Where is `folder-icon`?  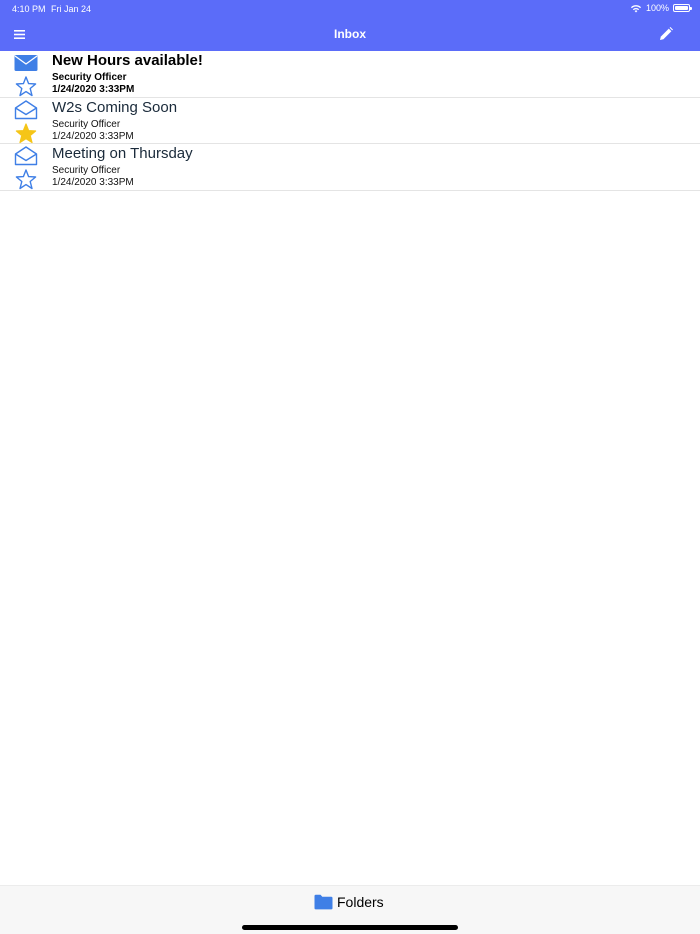
folder-icon is located at coordinates (323, 902).